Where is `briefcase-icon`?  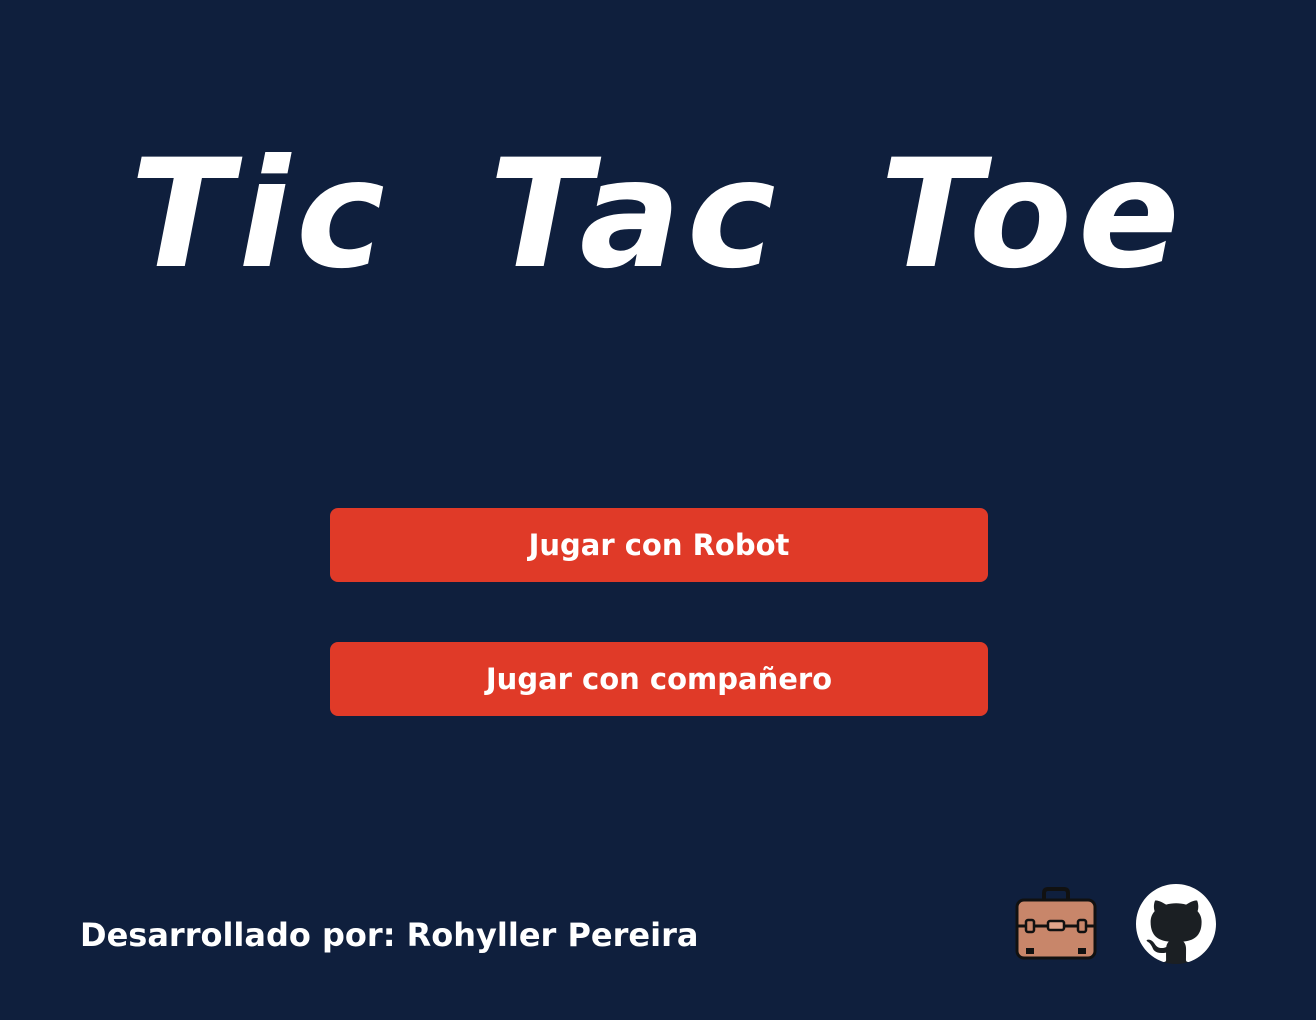
briefcase-icon is located at coordinates (1056, 923).